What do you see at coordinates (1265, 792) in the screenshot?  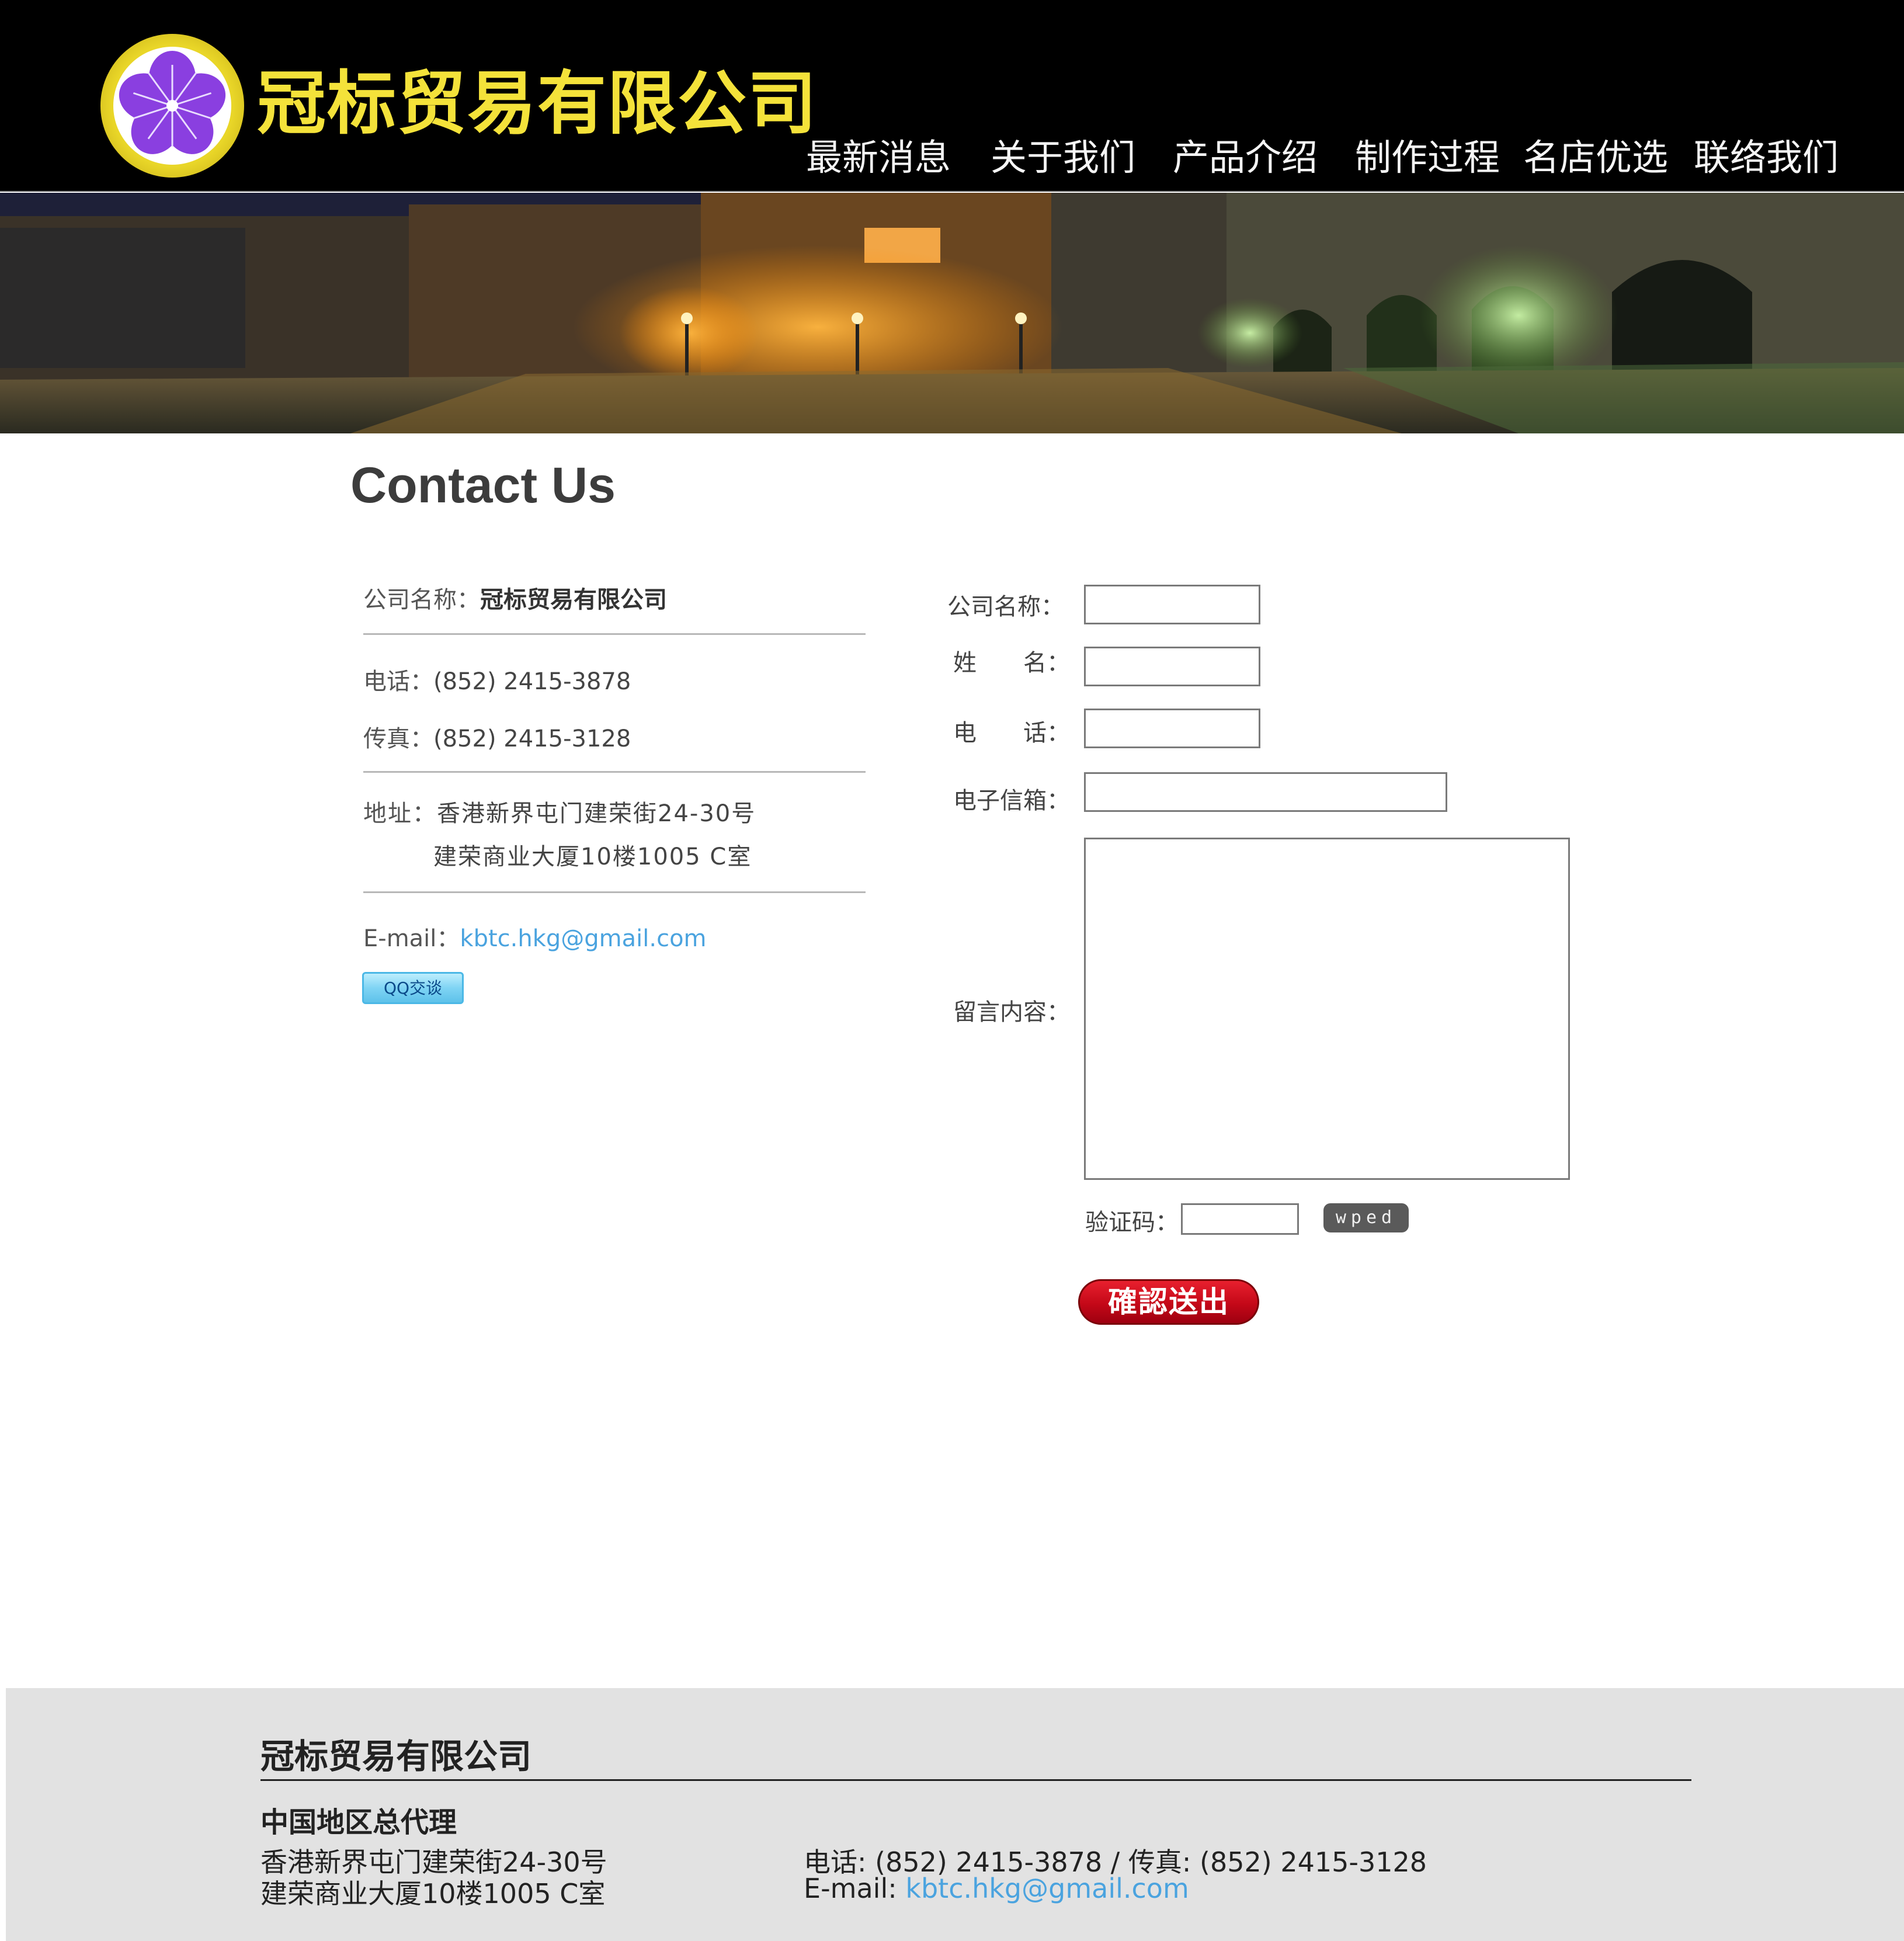 I see `email-input` at bounding box center [1265, 792].